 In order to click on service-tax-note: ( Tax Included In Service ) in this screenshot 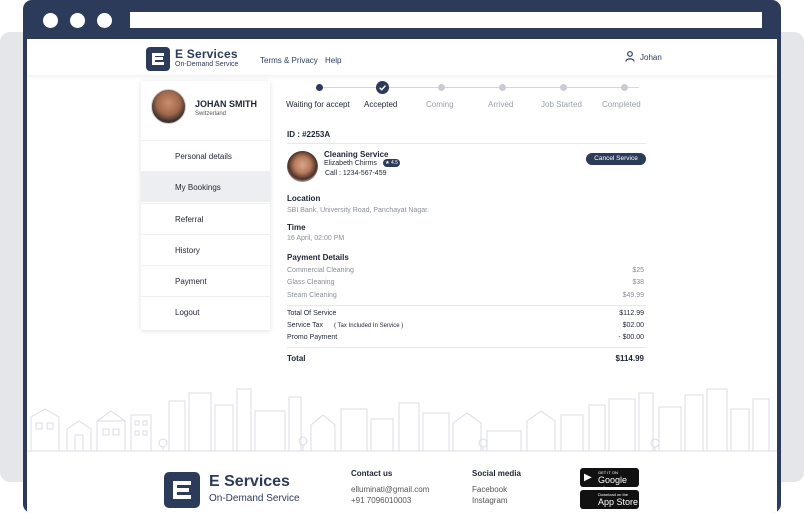, I will do `click(369, 326)`.